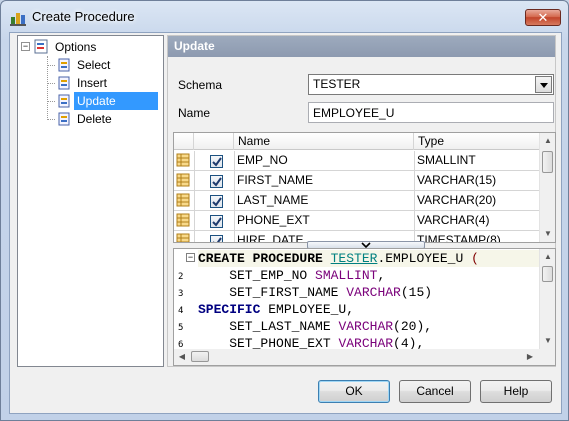 The height and width of the screenshot is (421, 569). Describe the element at coordinates (431, 112) in the screenshot. I see `procedure-name-input` at that location.